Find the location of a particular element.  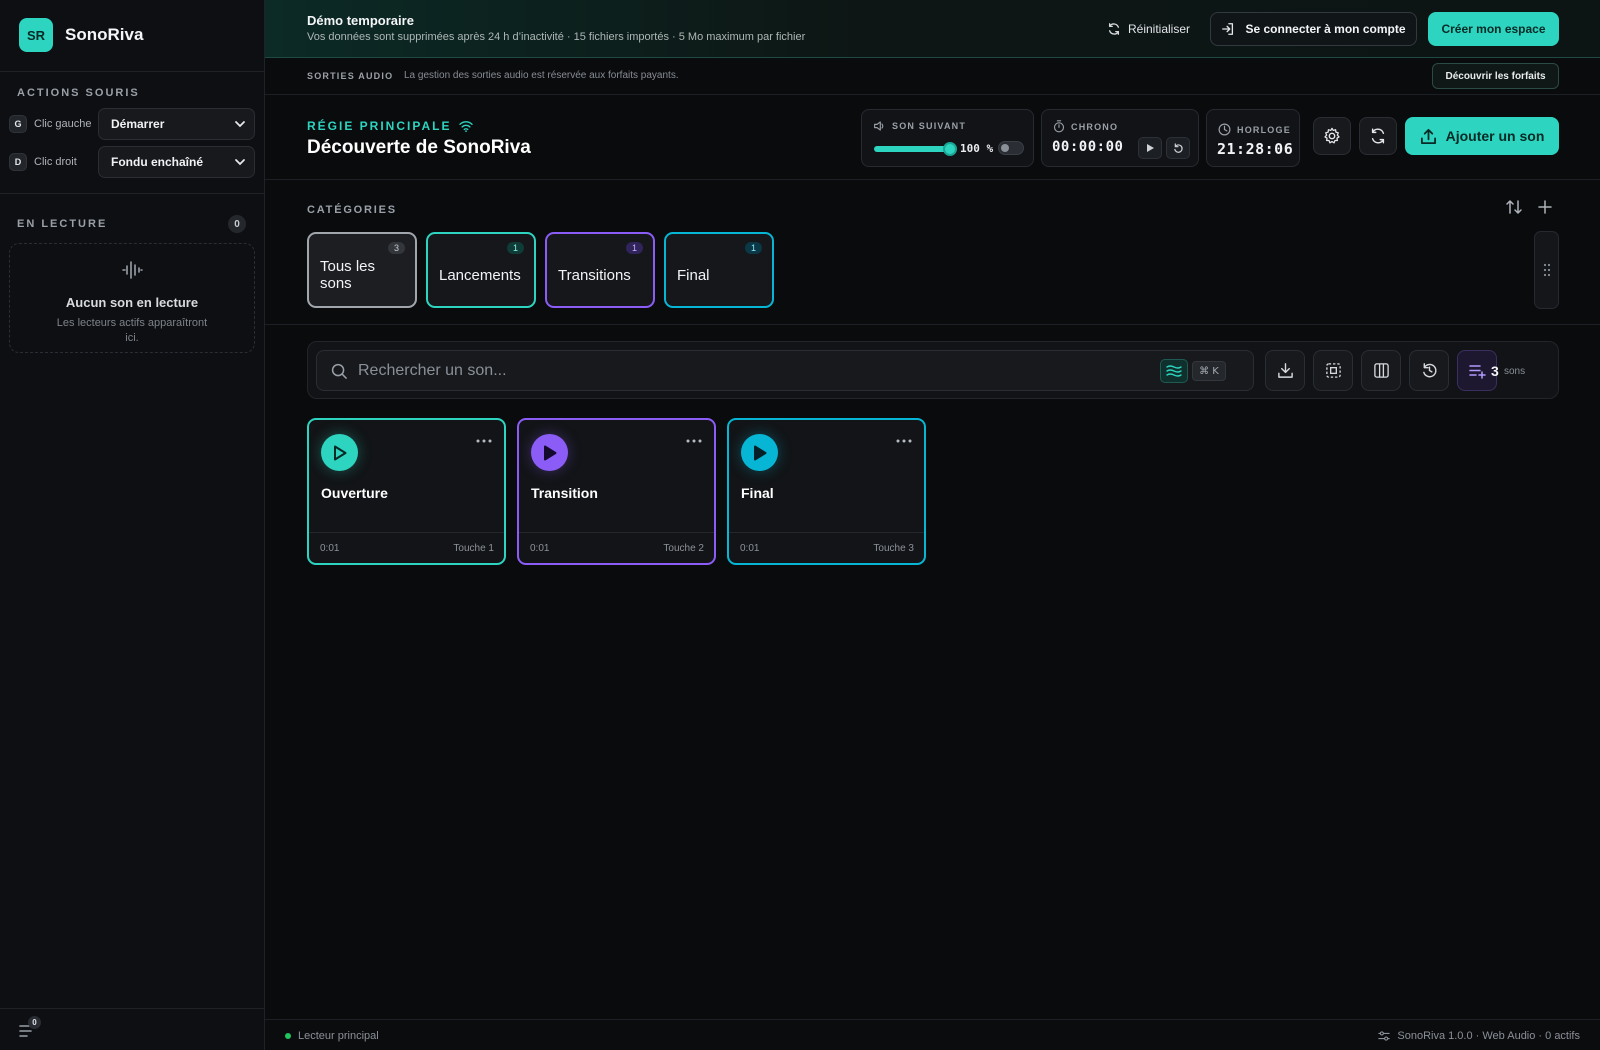

reset-button: Réinitialiser is located at coordinates (1148, 29).